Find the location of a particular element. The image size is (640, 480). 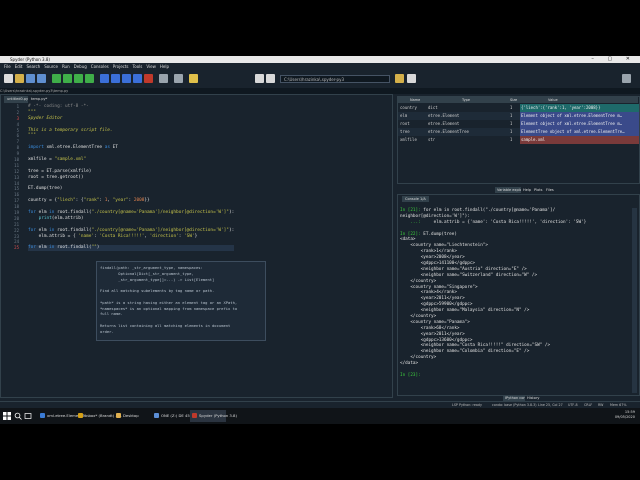

menu-edit: Edit is located at coordinates (19, 66).